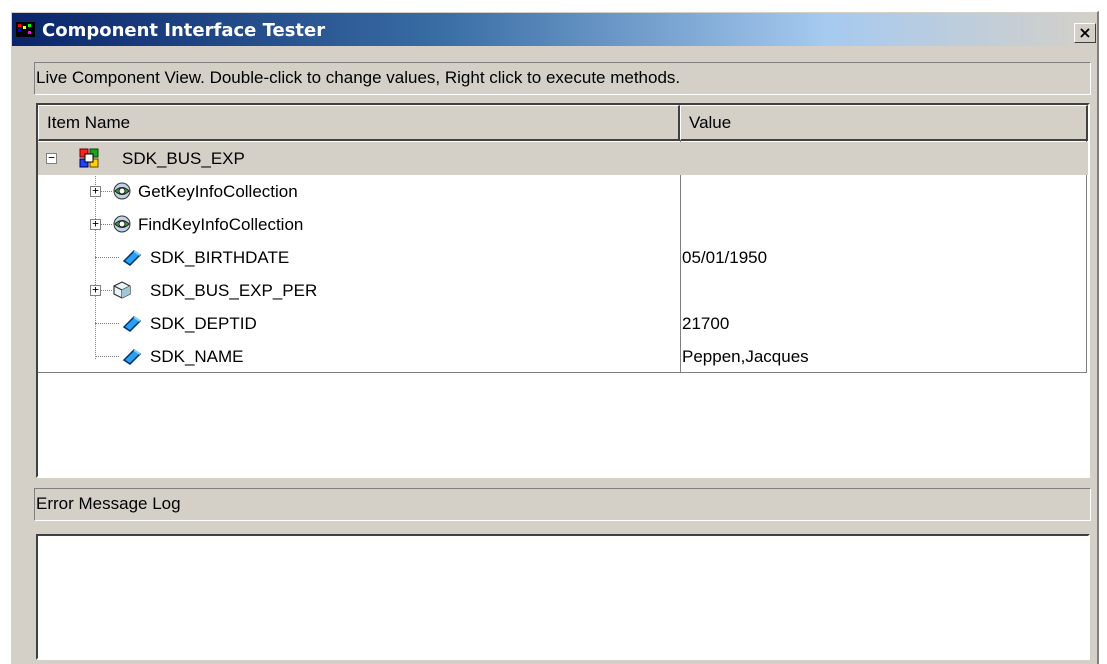  I want to click on tree-item-label: SDK_BUS_EXP, so click(183, 158).